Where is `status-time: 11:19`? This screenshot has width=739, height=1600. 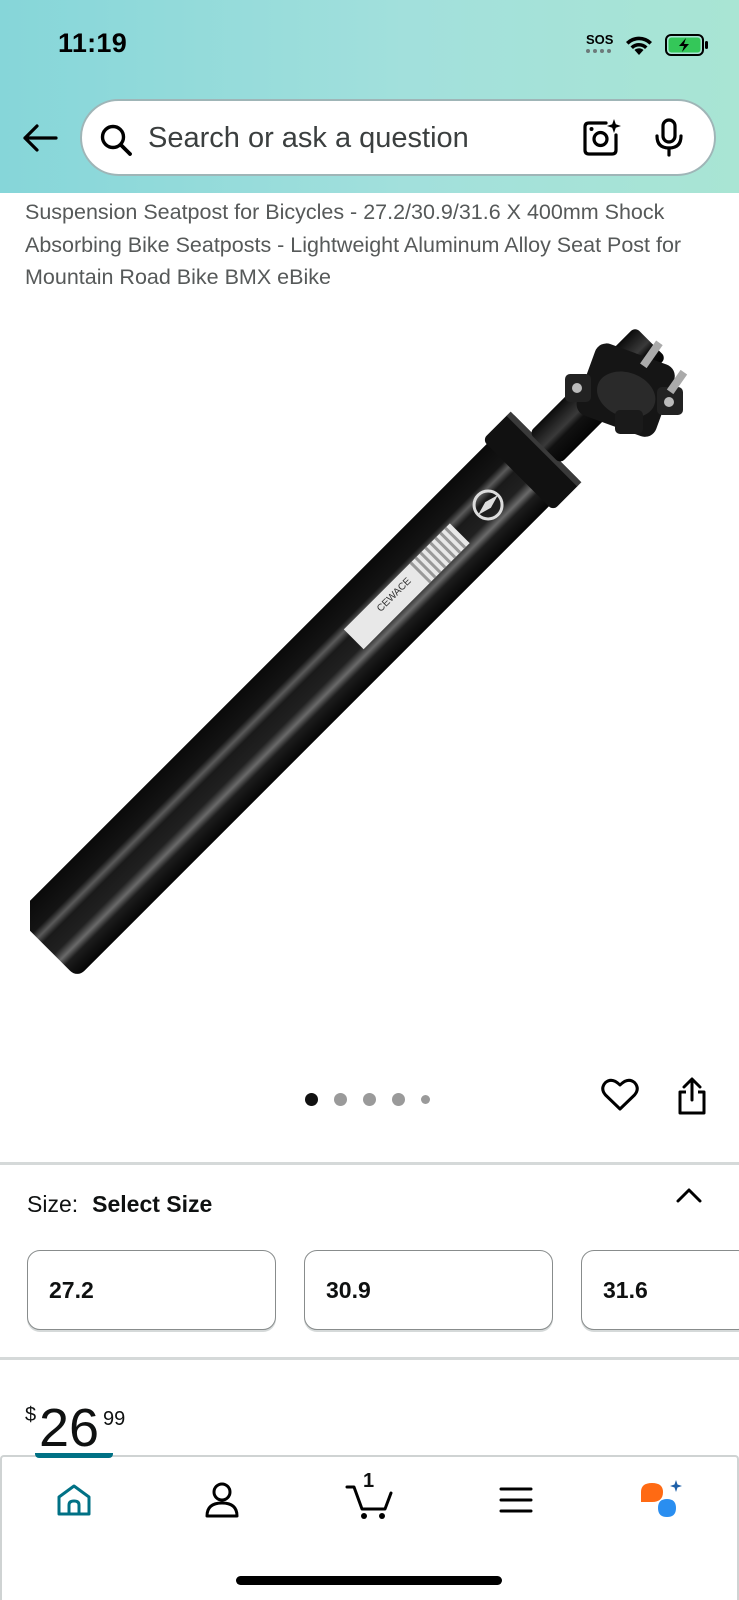
status-time: 11:19 is located at coordinates (93, 43).